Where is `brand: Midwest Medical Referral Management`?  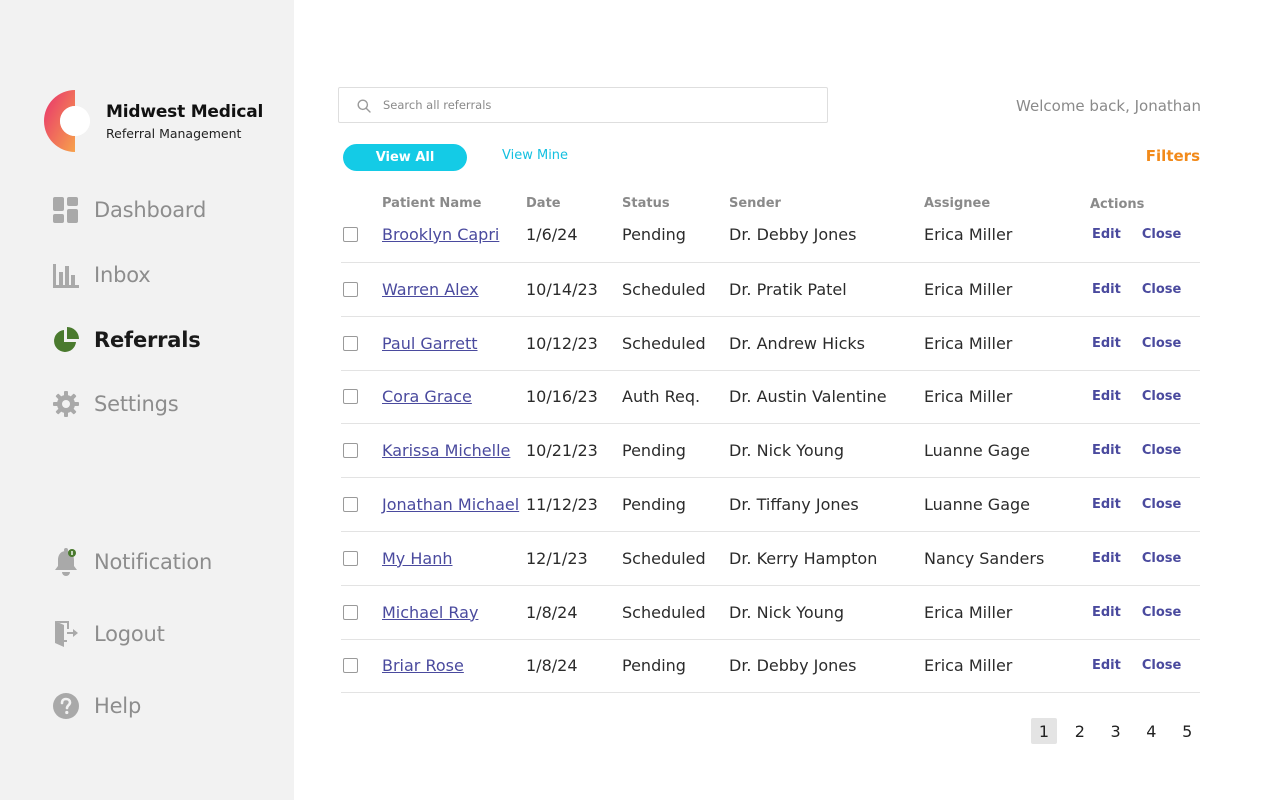 brand: Midwest Medical Referral Management is located at coordinates (153, 121).